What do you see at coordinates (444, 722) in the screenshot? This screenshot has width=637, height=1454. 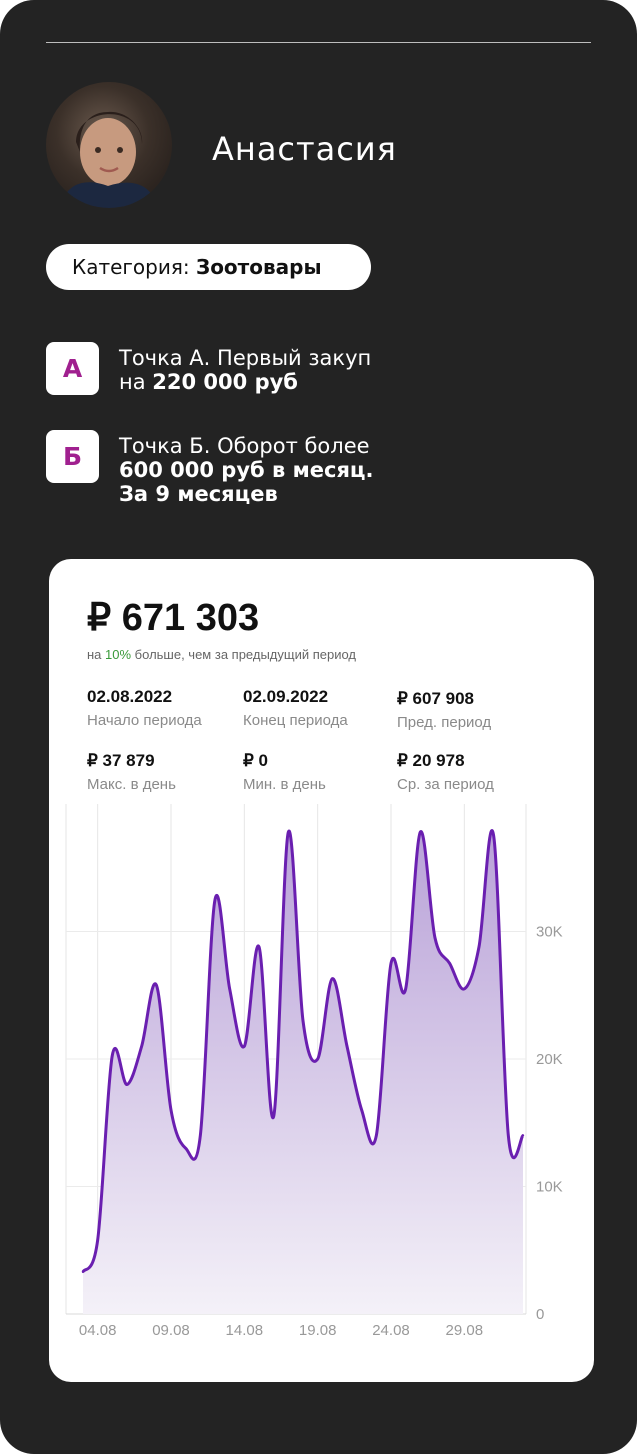 I see `stat-label: Пред. период` at bounding box center [444, 722].